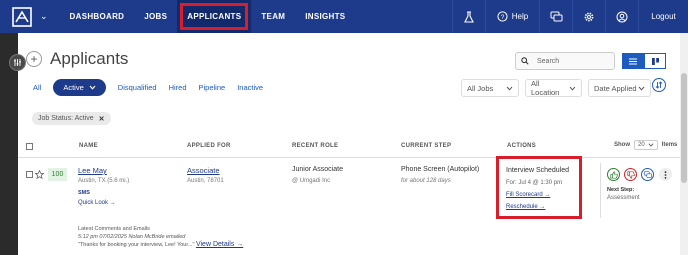 This screenshot has width=688, height=255. Describe the element at coordinates (669, 145) in the screenshot. I see `items-label: Items` at that location.